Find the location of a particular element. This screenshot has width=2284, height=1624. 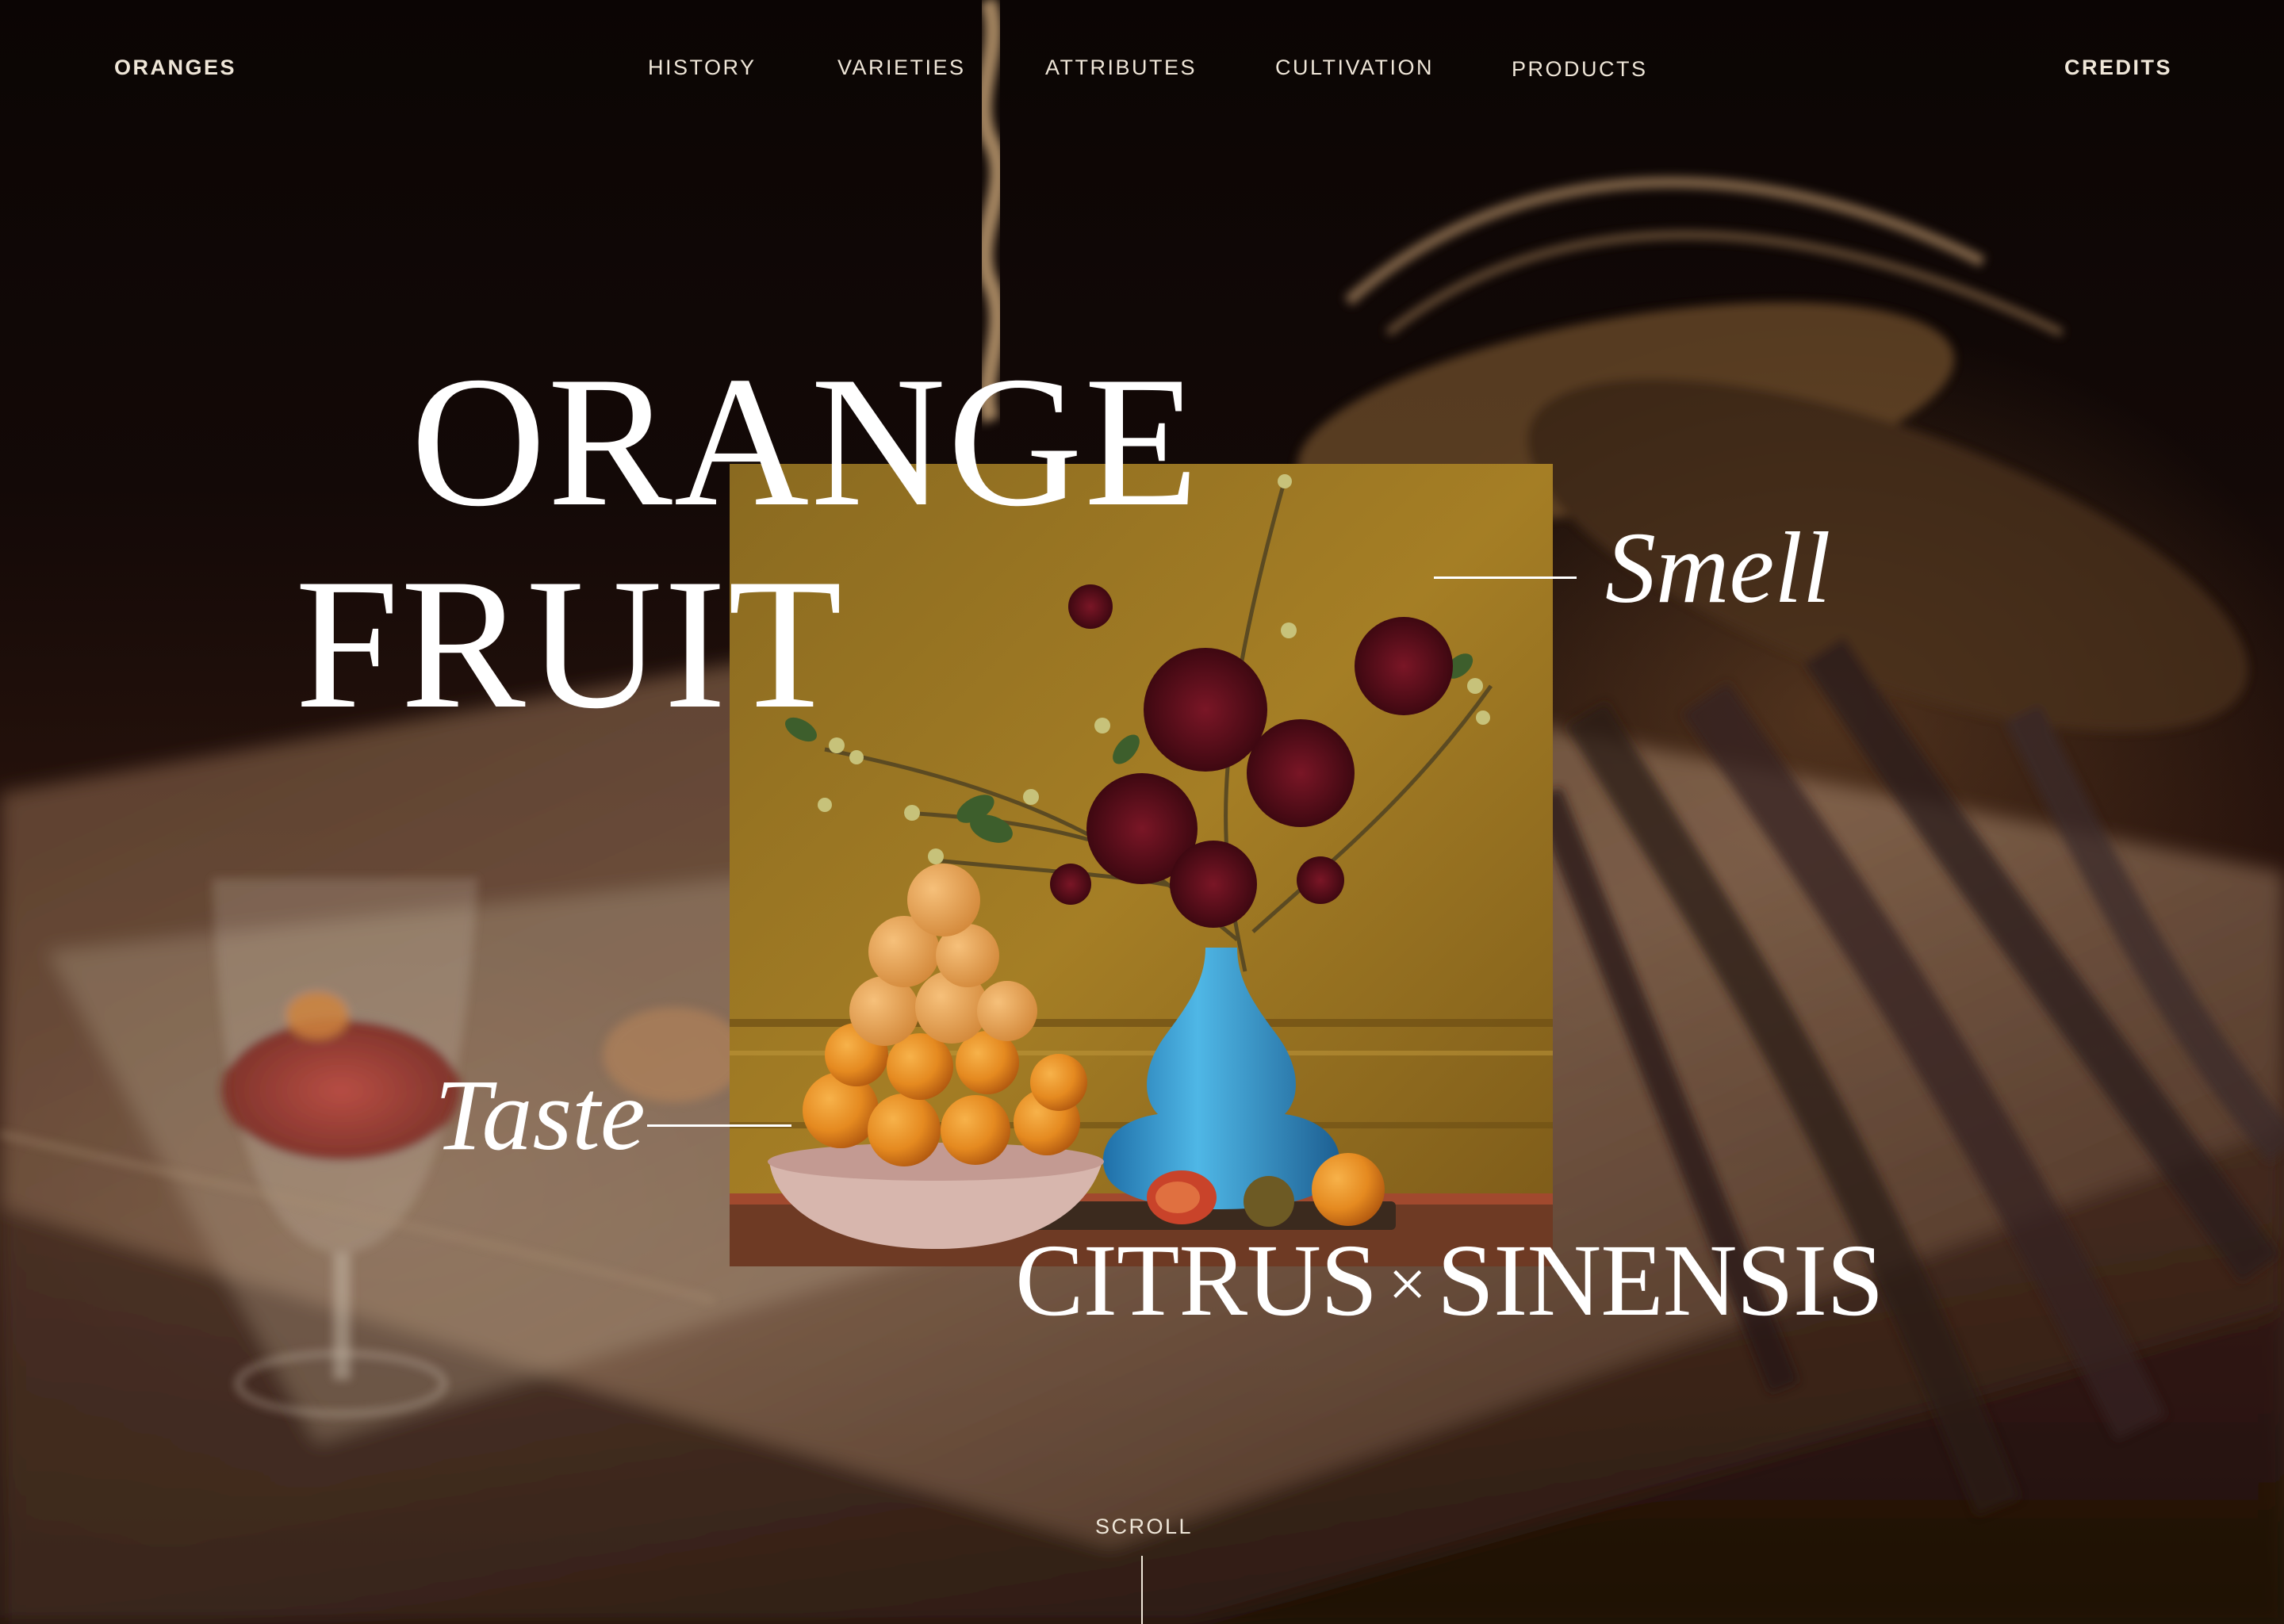

scientific-name: CITRUS × SINENSIS is located at coordinates (1449, 1280).